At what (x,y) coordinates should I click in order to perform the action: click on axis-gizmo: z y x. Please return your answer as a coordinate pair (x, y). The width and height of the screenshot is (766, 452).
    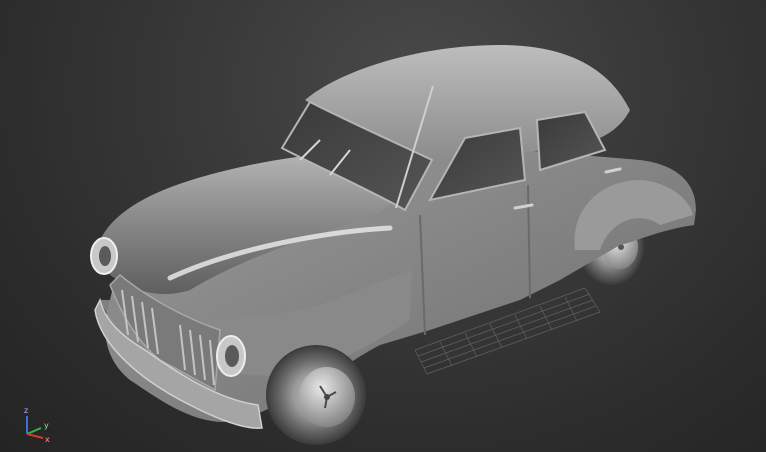
    Looking at the image, I should click on (37, 425).